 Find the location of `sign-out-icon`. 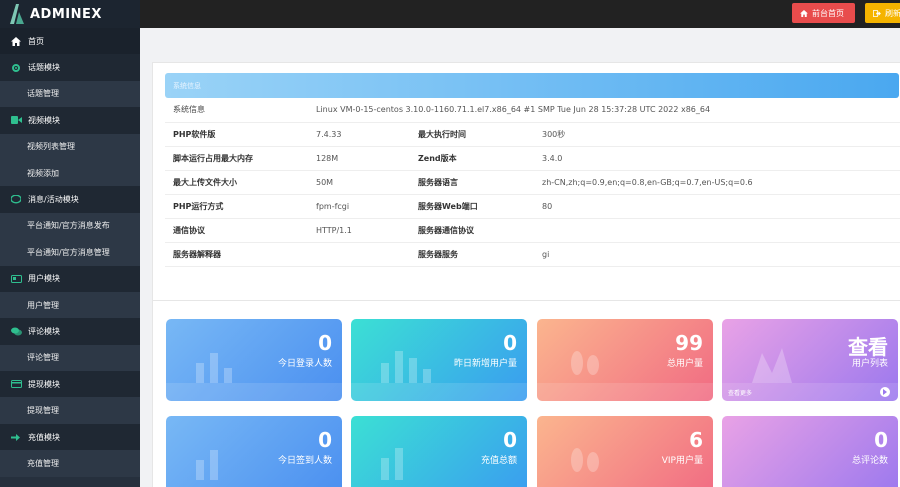

sign-out-icon is located at coordinates (877, 13).